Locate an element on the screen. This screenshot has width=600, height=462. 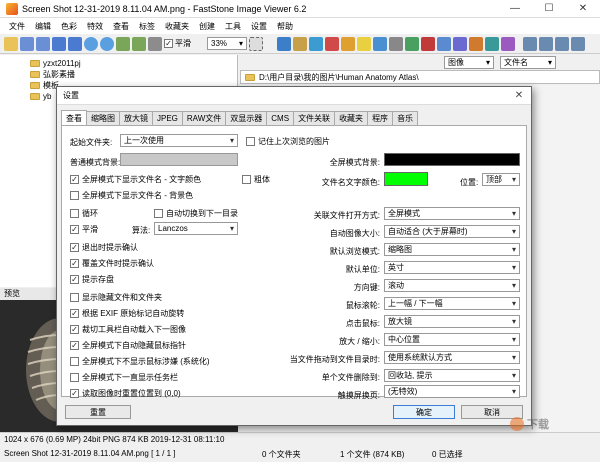
show-hidden-checkbox is located at coordinates (74, 297).